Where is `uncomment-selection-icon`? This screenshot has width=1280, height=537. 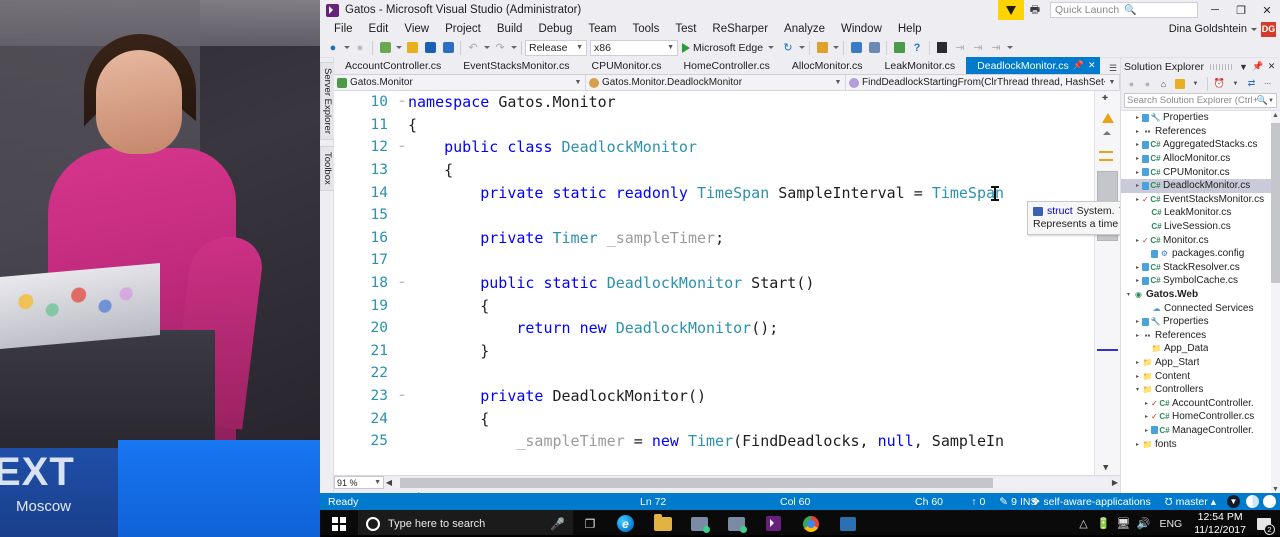 uncomment-selection-icon is located at coordinates (874, 48).